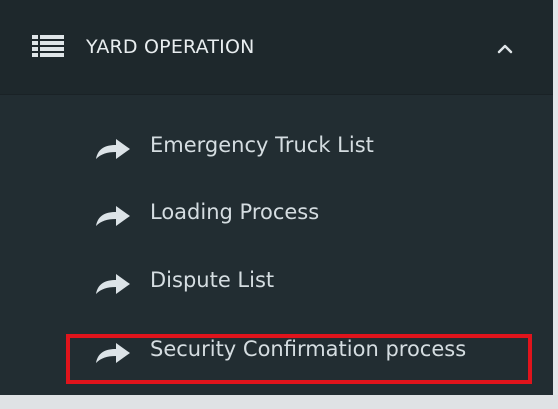  Describe the element at coordinates (48, 46) in the screenshot. I see `list-icon` at that location.